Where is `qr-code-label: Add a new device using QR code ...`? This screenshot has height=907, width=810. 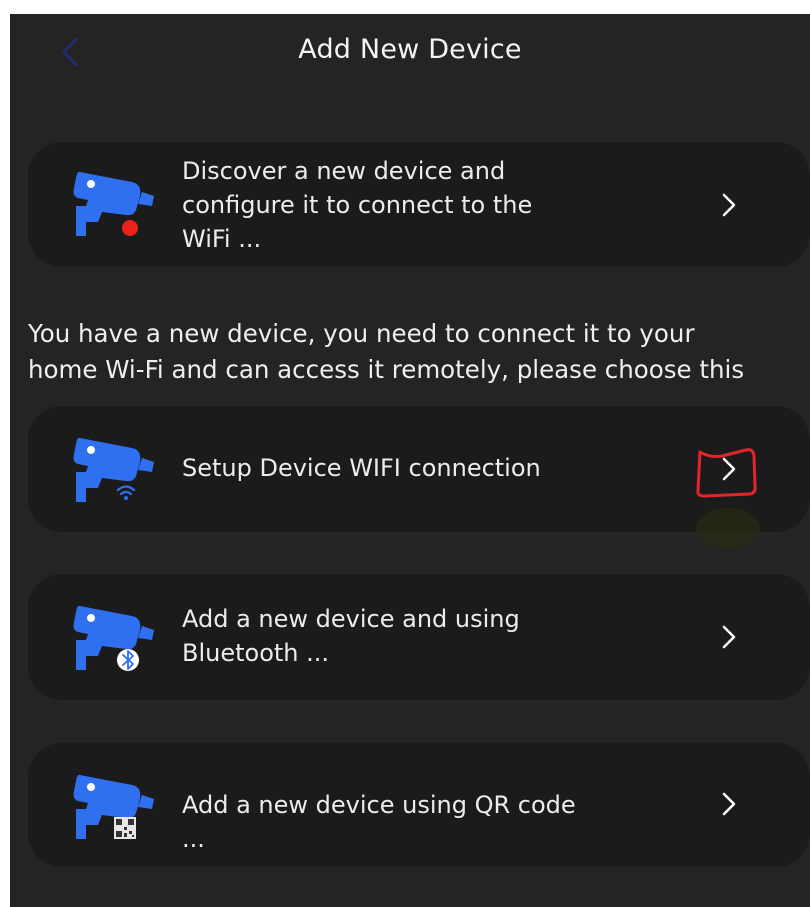 qr-code-label: Add a new device using QR code ... is located at coordinates (392, 822).